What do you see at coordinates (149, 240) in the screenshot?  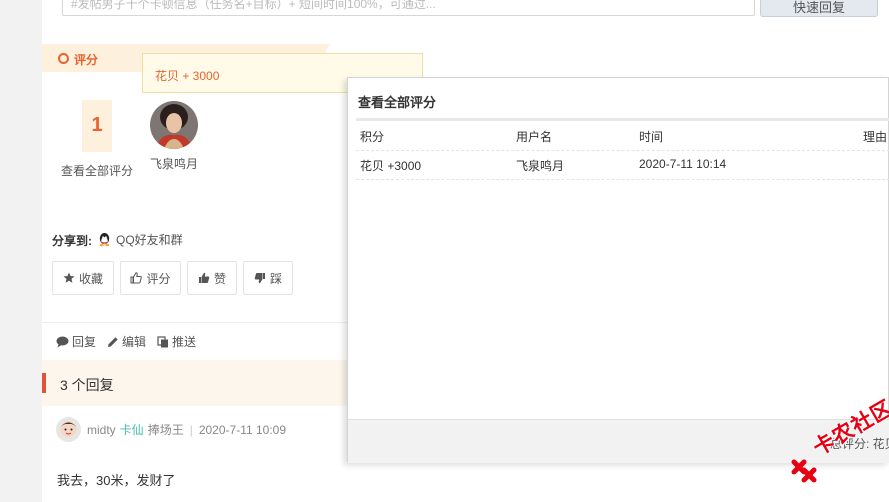 I see `share-qq-label: QQ好友和群` at bounding box center [149, 240].